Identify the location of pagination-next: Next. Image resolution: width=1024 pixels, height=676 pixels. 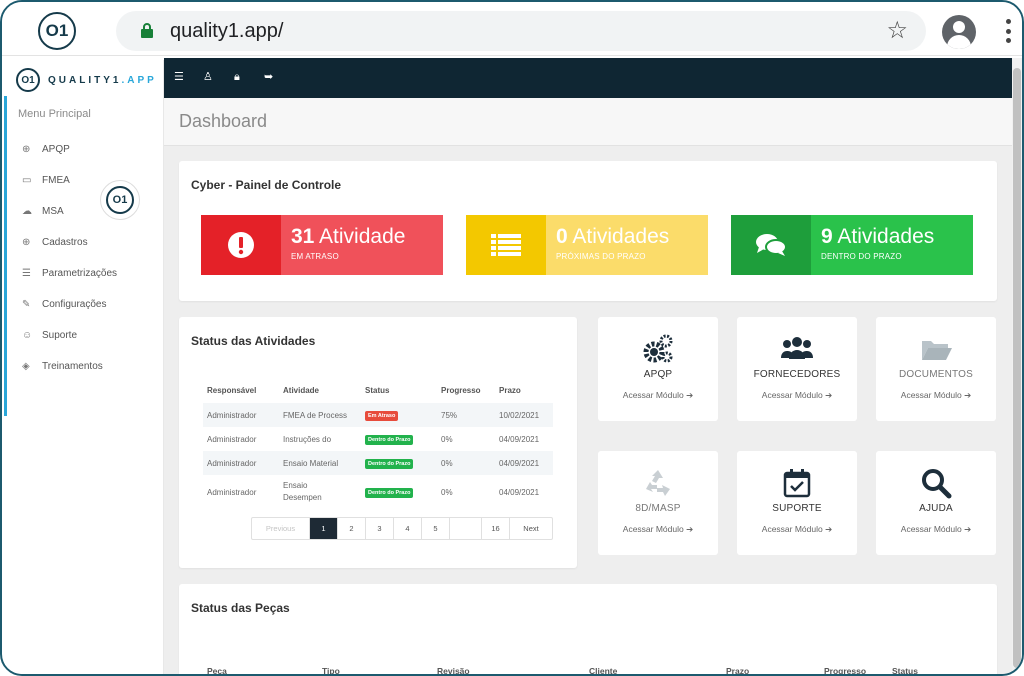
(531, 528).